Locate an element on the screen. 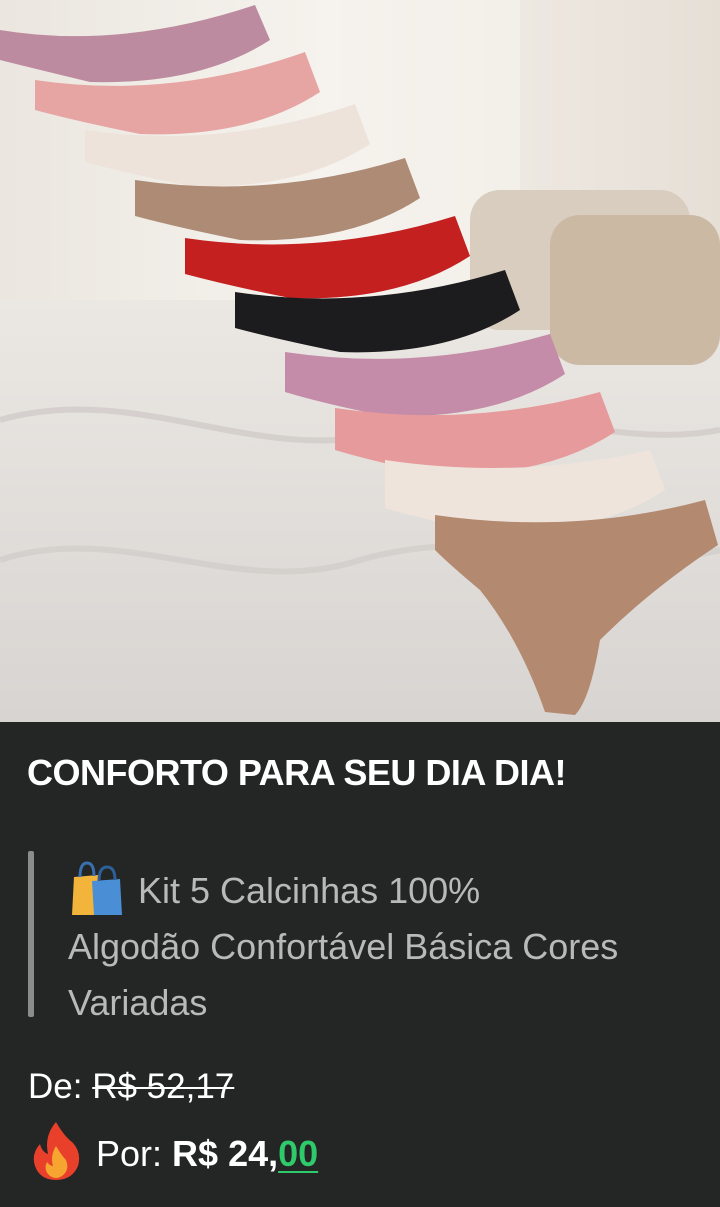 The width and height of the screenshot is (720, 1207). new-price-label: Por: is located at coordinates (129, 1153).